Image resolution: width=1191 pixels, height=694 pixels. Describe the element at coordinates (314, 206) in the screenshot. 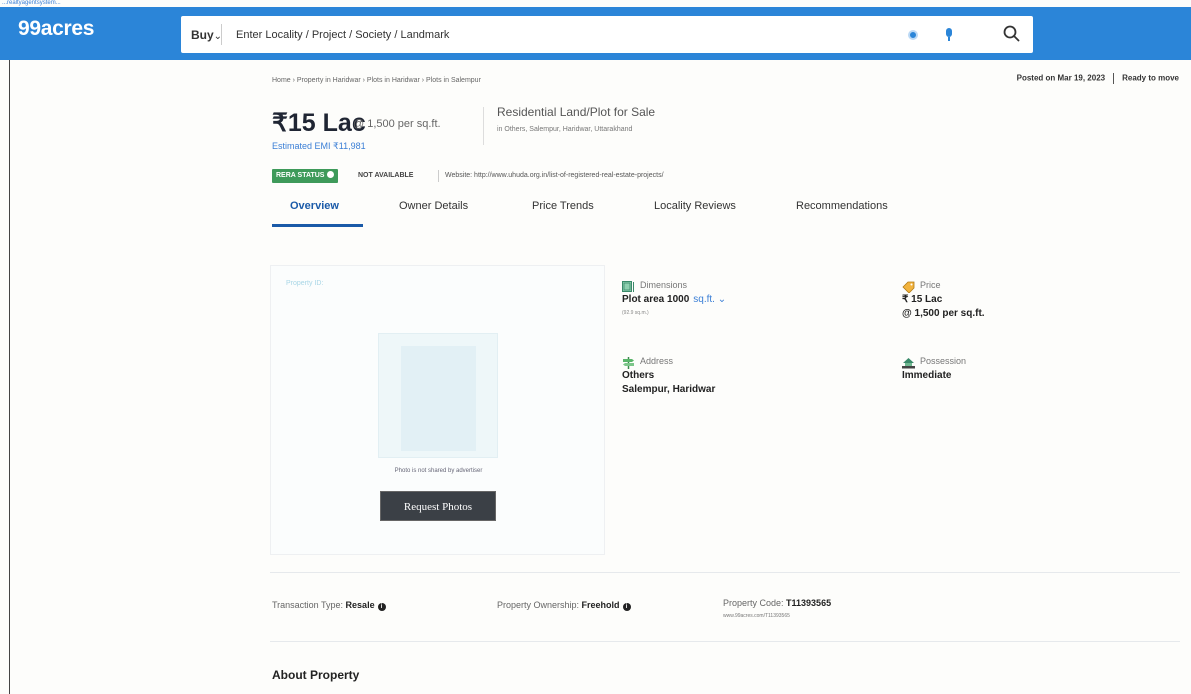

I see `tab-overview: Overview` at that location.